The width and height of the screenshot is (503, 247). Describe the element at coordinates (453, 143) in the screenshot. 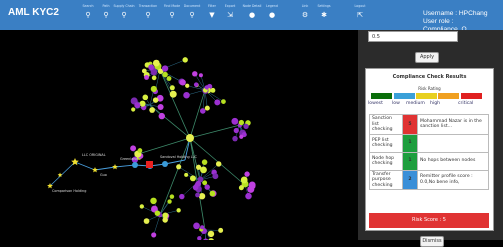

I see `check-detail` at that location.